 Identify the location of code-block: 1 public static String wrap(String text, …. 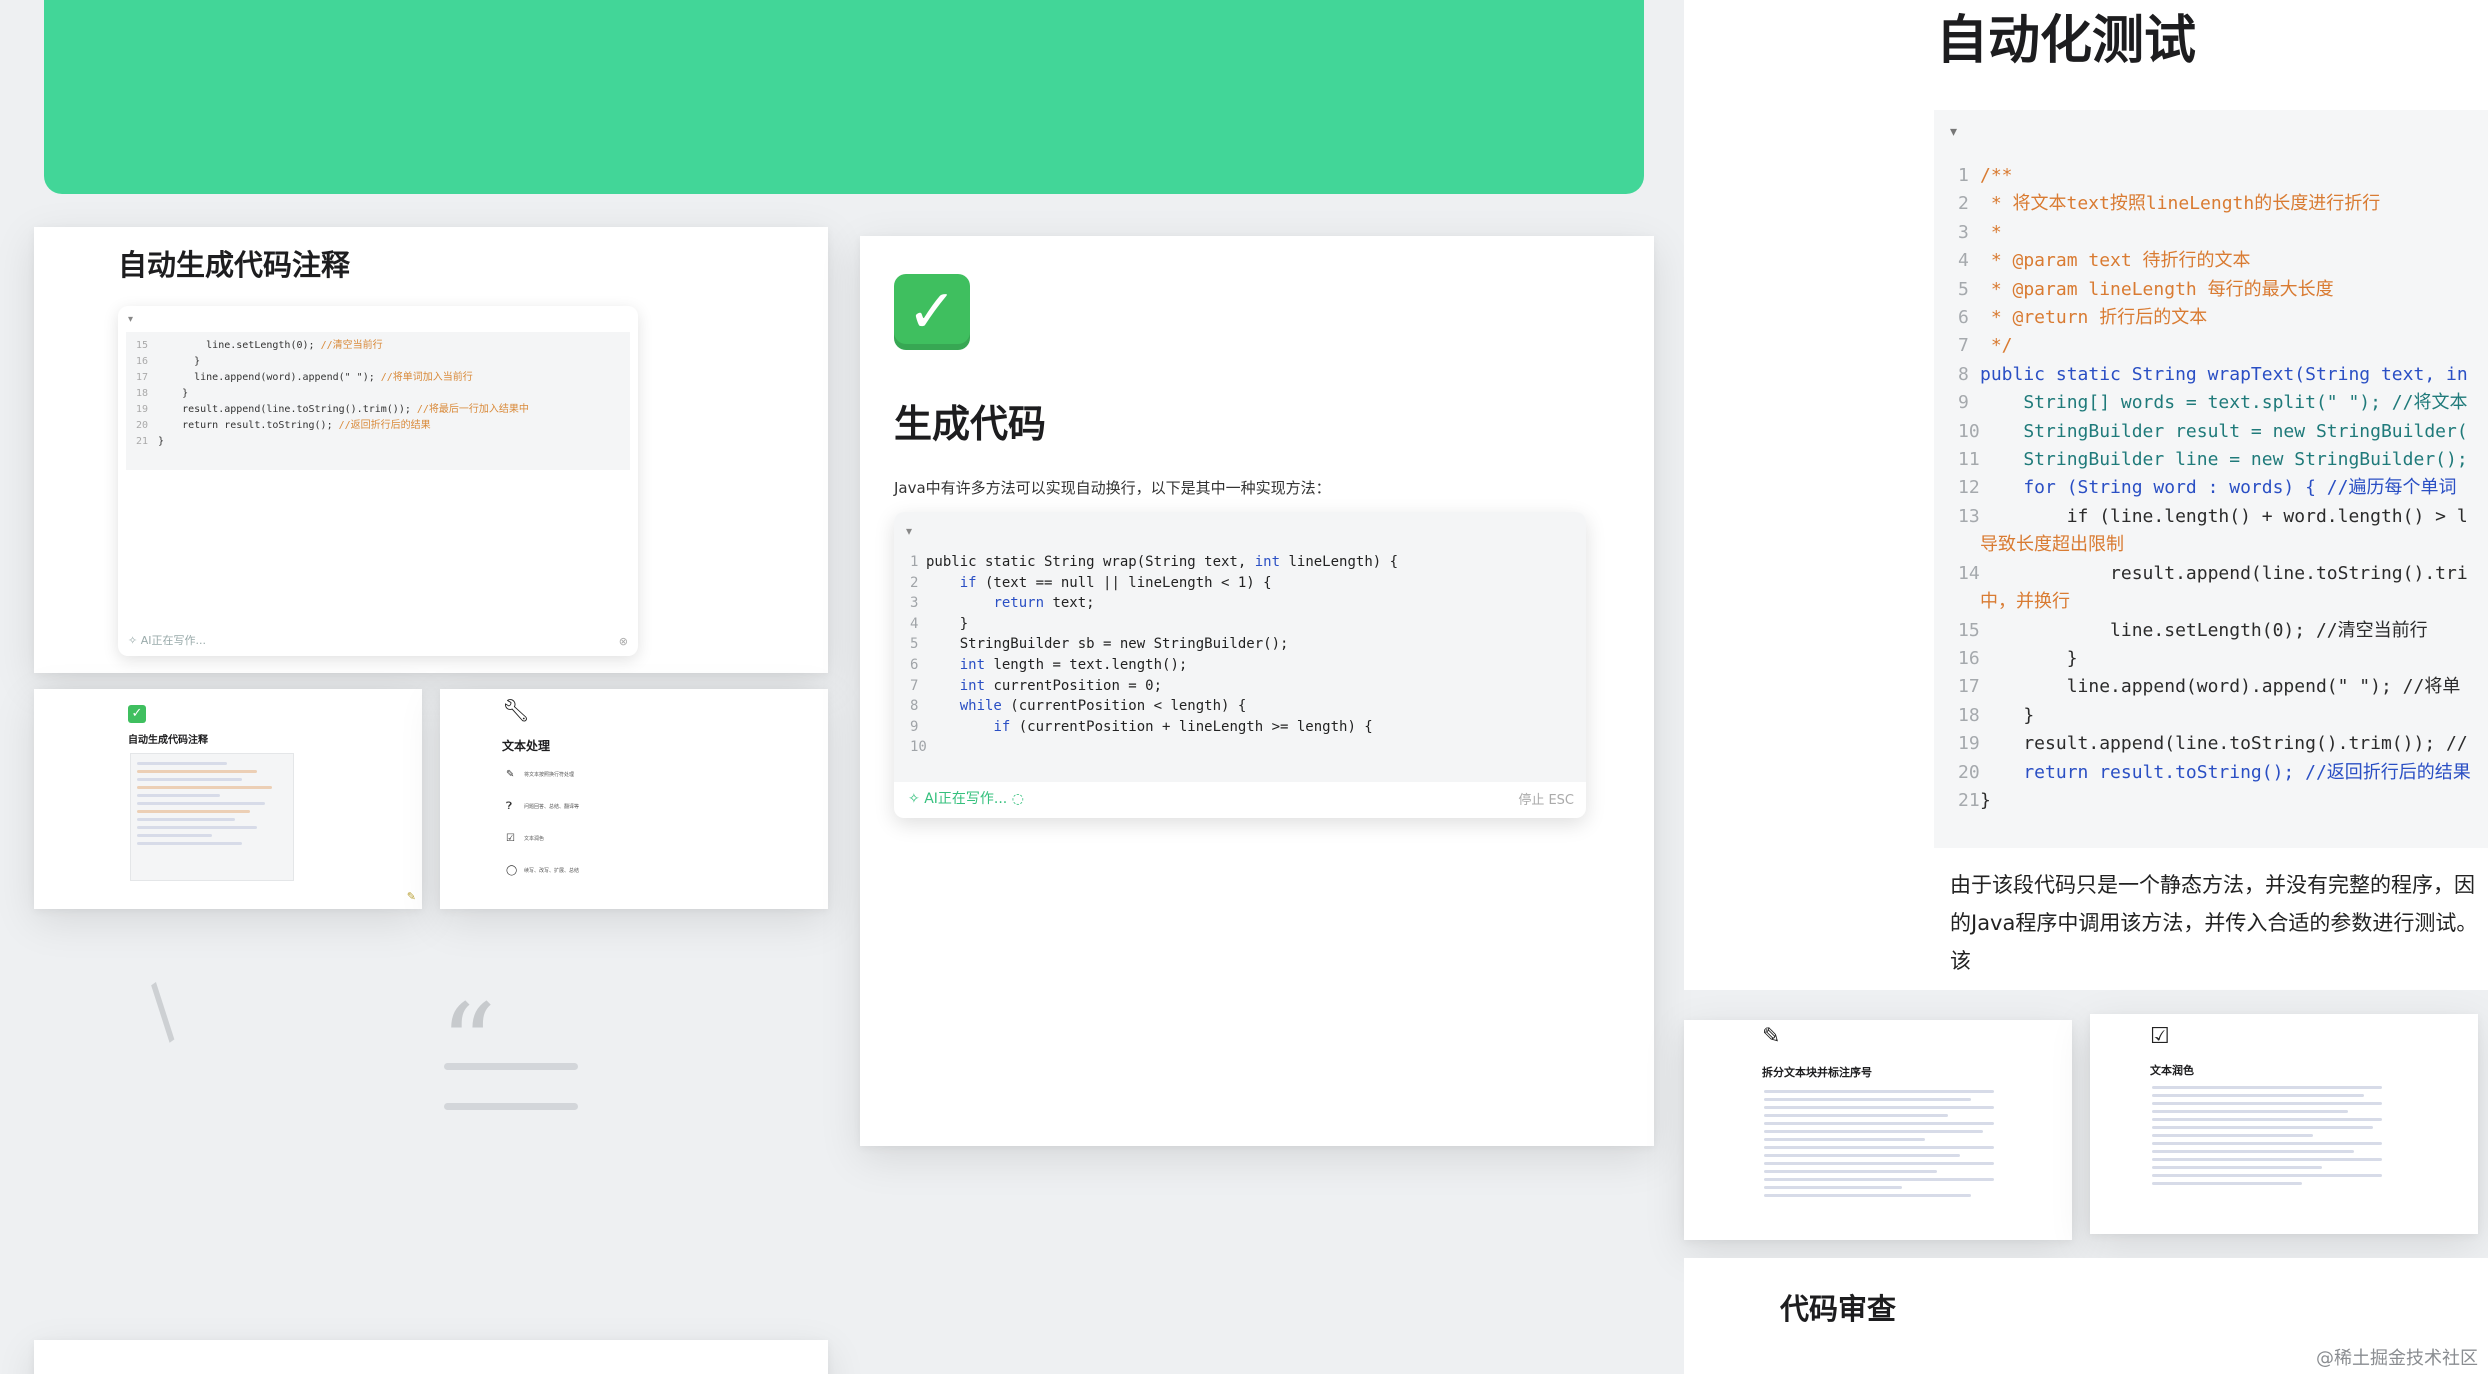
(1240, 647).